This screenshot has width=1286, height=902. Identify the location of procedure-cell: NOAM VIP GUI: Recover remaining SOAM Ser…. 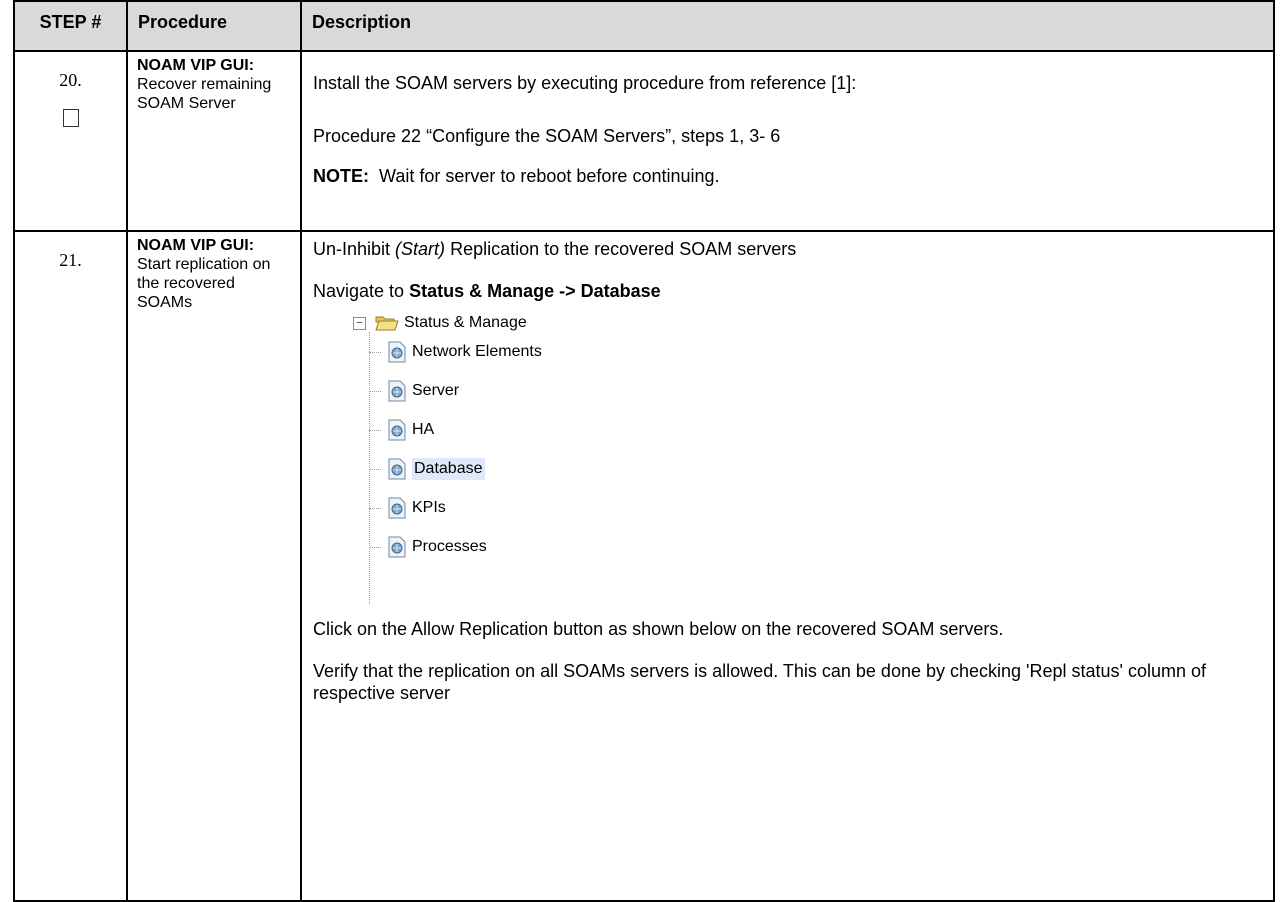
(214, 141).